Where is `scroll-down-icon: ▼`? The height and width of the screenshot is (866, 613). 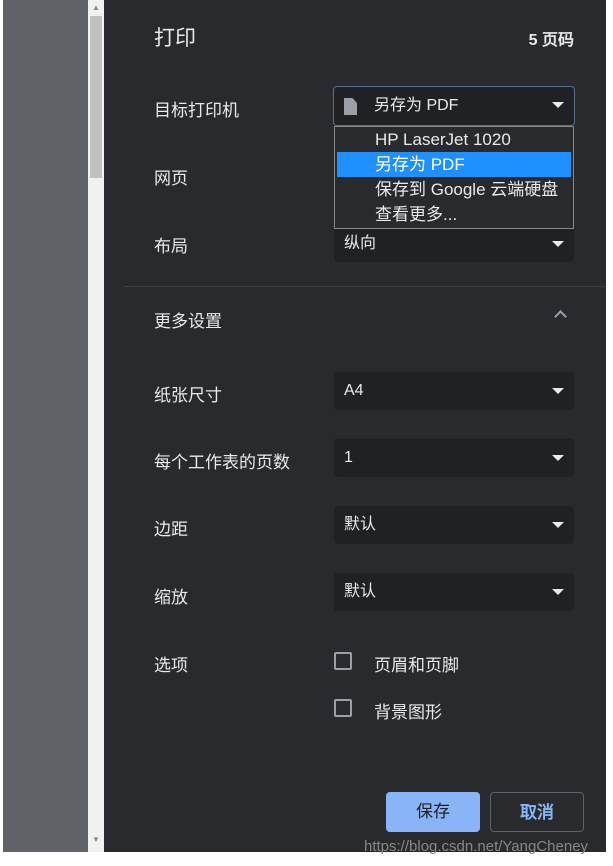
scroll-down-icon: ▼ is located at coordinates (96, 840).